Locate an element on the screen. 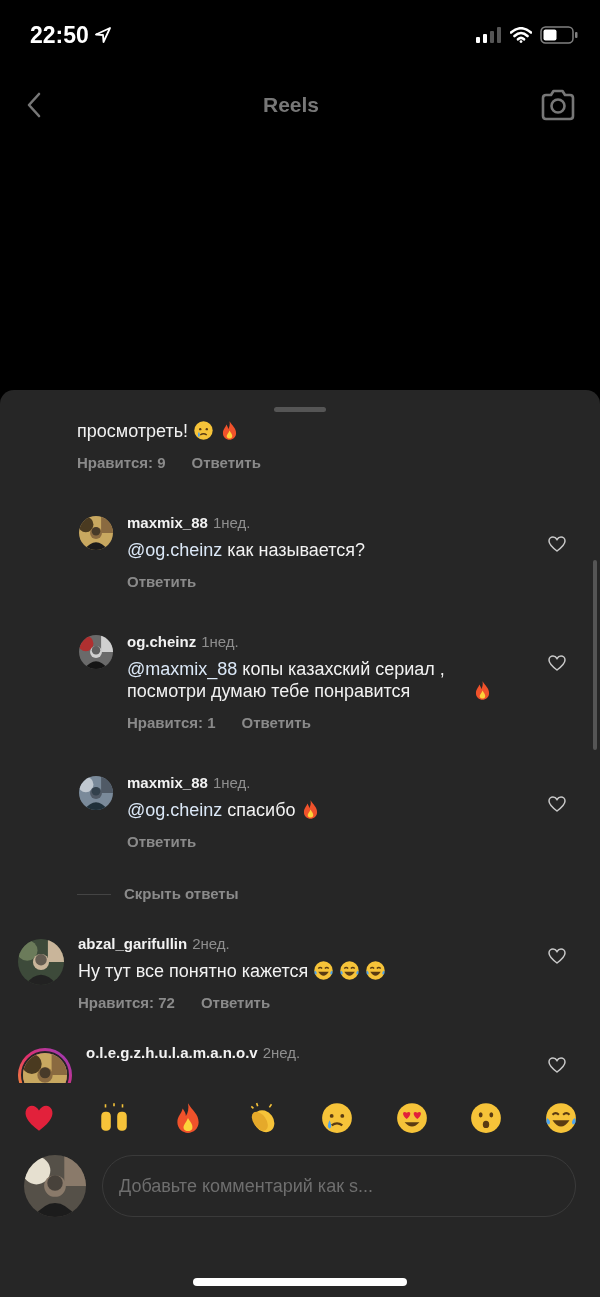 This screenshot has height=1297, width=600. screen-title: Reels is located at coordinates (290, 105).